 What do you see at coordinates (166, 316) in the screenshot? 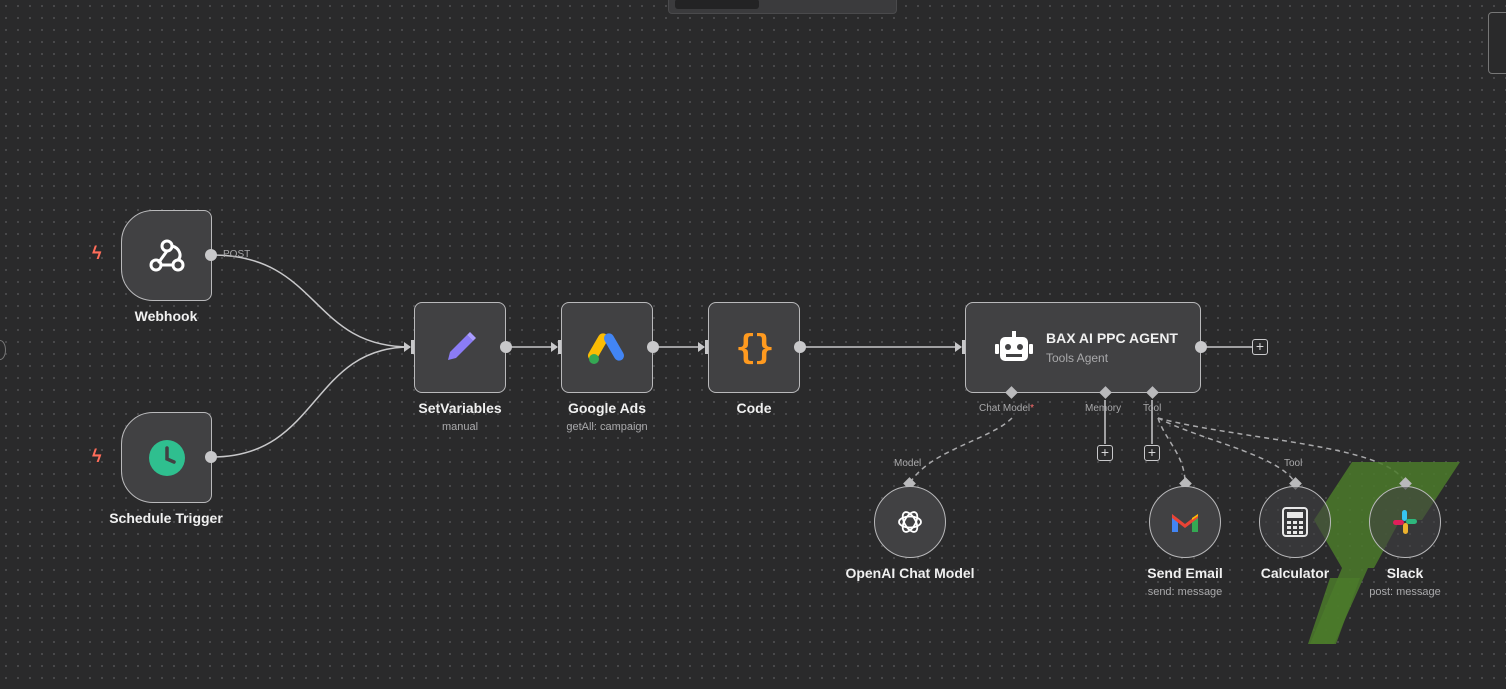
I see `webhook-title: Webhook` at bounding box center [166, 316].